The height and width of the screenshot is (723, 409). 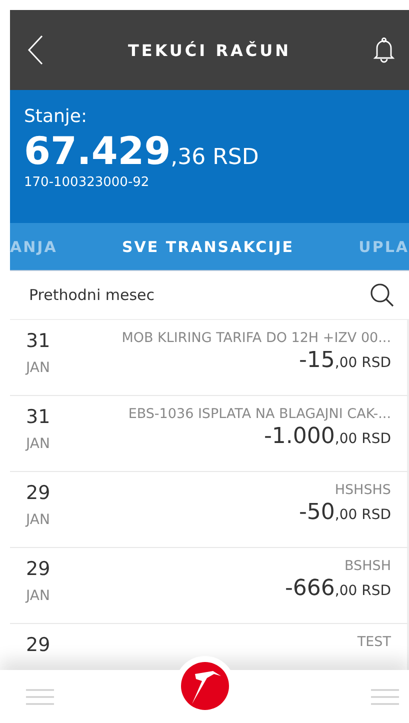 I want to click on notification-button, so click(x=383, y=50).